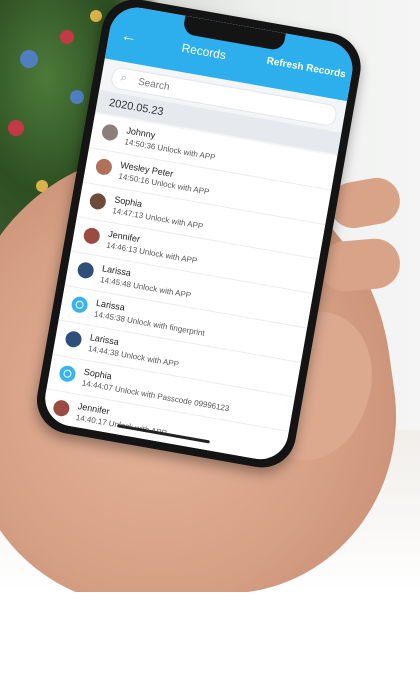  What do you see at coordinates (204, 51) in the screenshot?
I see `page-title: Records` at bounding box center [204, 51].